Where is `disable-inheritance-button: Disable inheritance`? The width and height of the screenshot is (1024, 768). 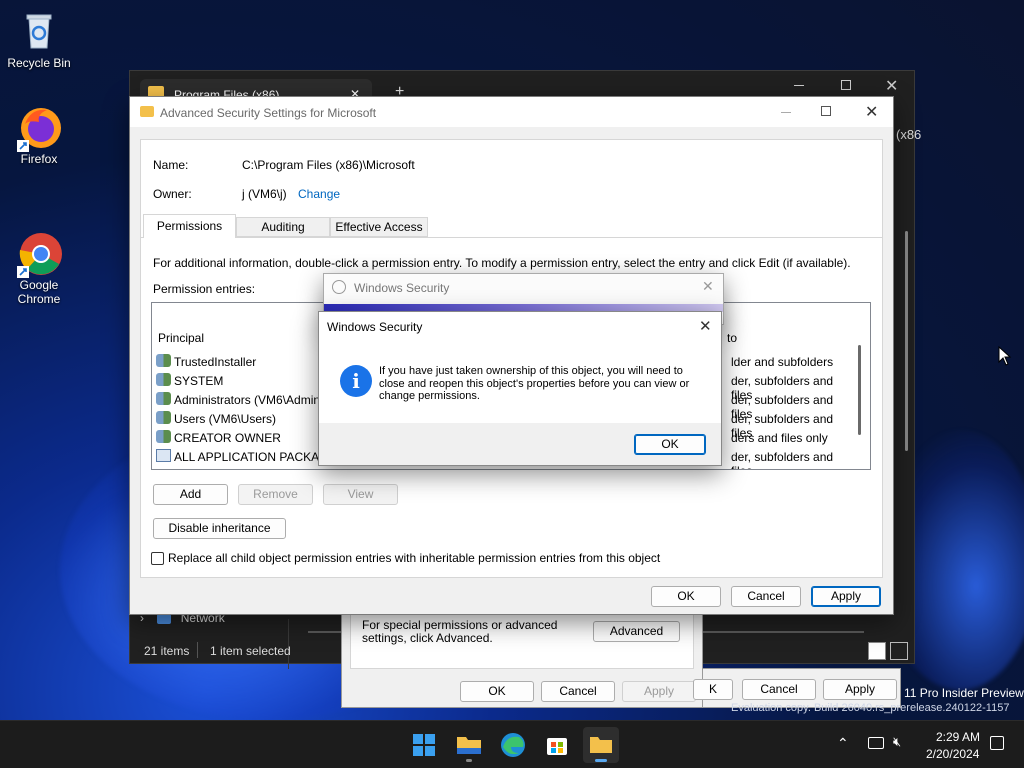
disable-inheritance-button: Disable inheritance is located at coordinates (219, 528).